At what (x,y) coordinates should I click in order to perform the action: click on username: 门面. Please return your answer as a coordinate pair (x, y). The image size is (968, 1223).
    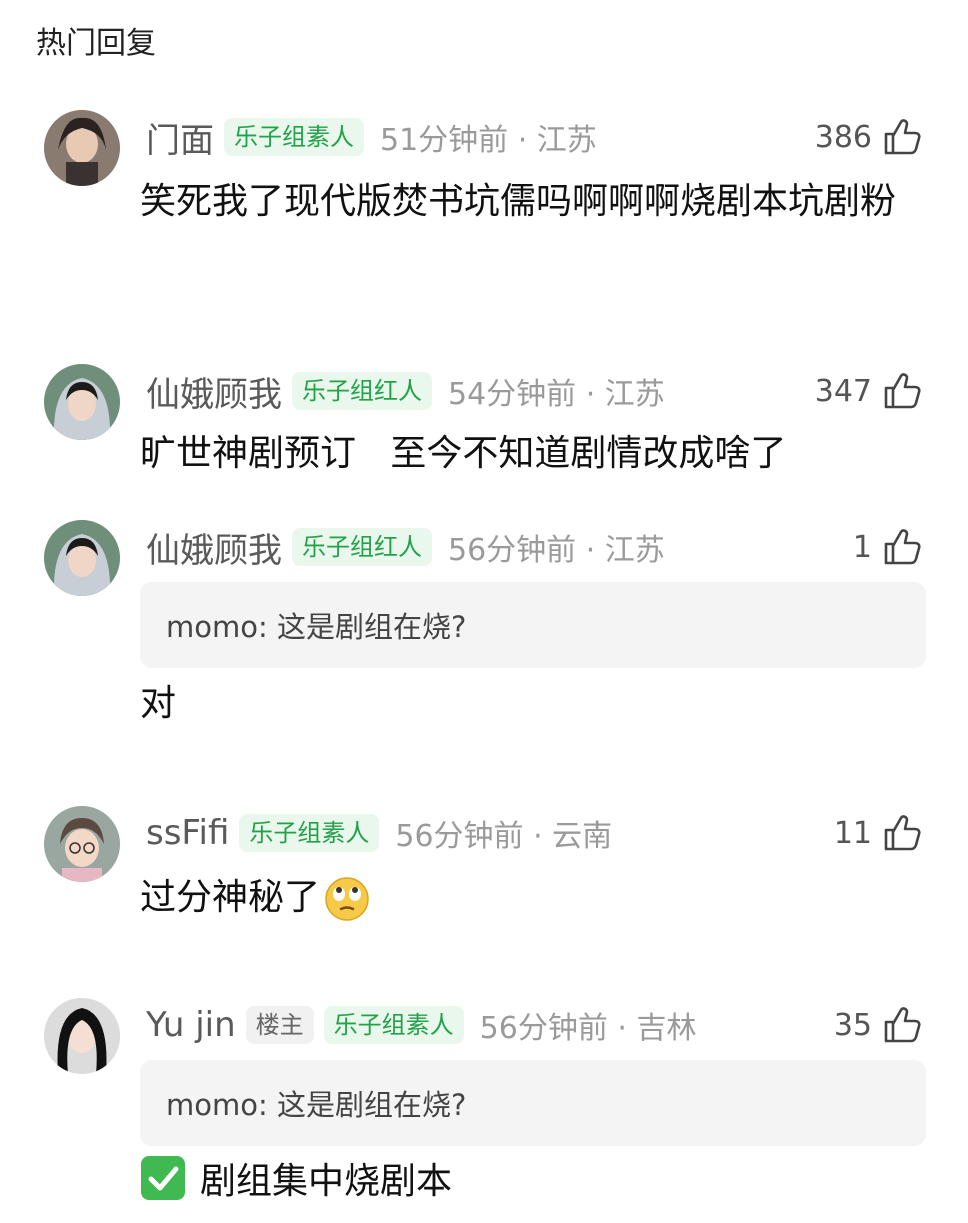
    Looking at the image, I should click on (180, 137).